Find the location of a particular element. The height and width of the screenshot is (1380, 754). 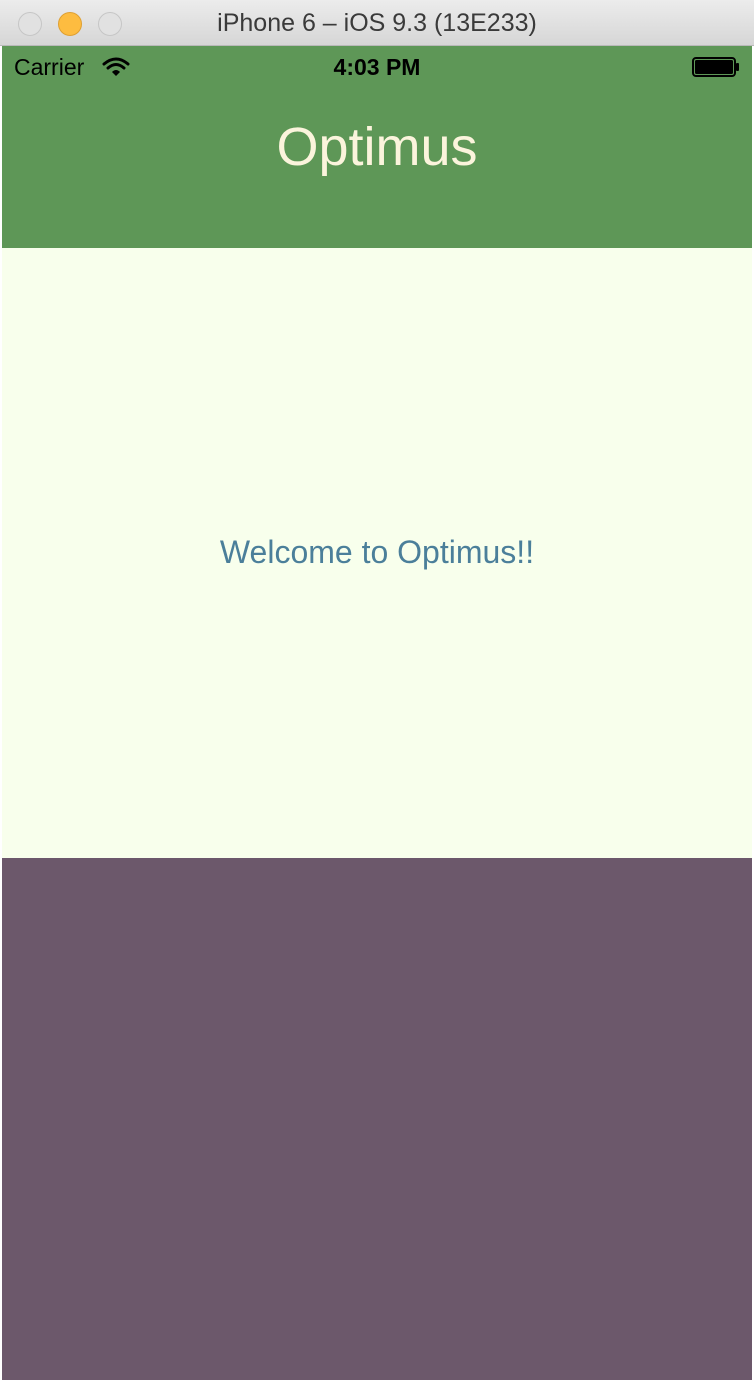

window-titlebar: iPhone 6 – iOS 9.3 (13E233) is located at coordinates (377, 23).